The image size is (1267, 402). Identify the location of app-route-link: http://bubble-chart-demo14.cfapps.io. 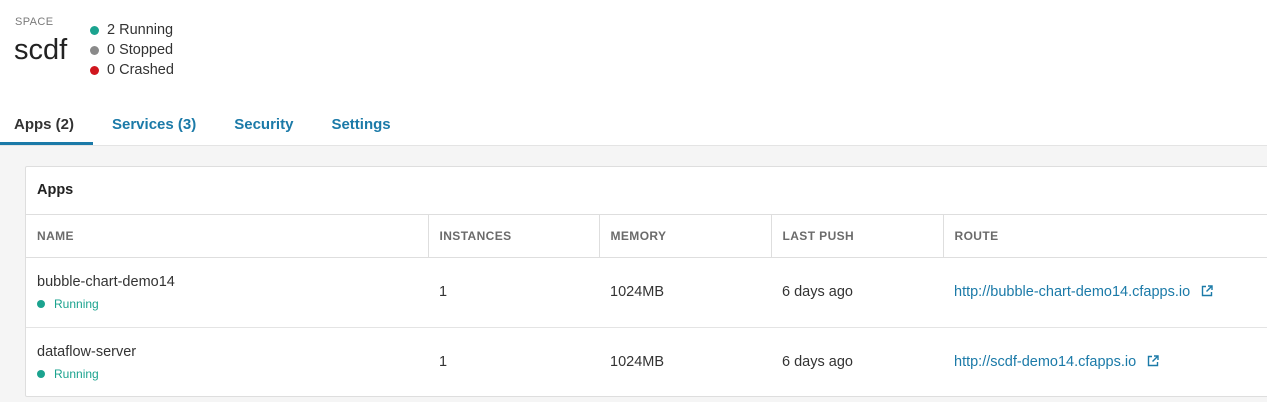
(1083, 292).